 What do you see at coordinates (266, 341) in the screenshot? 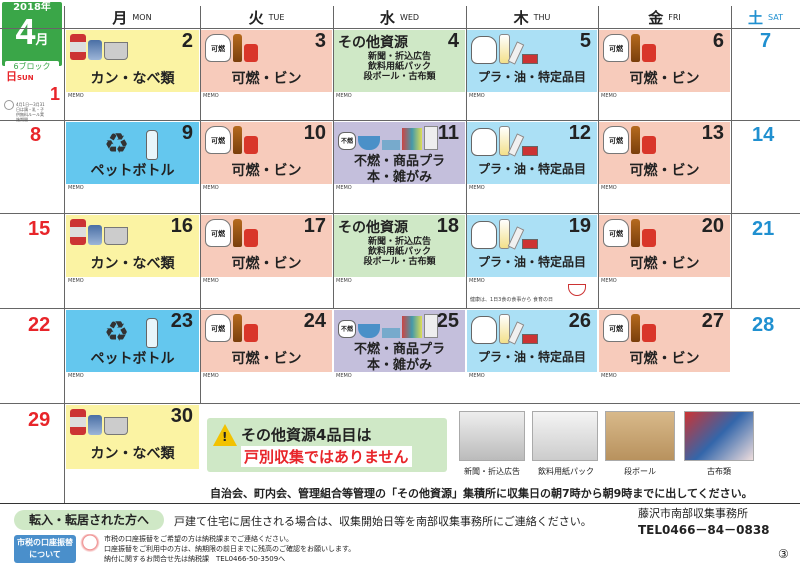
I see `day-cell-tue-24: 24 可燃 可燃・ビン` at bounding box center [266, 341].